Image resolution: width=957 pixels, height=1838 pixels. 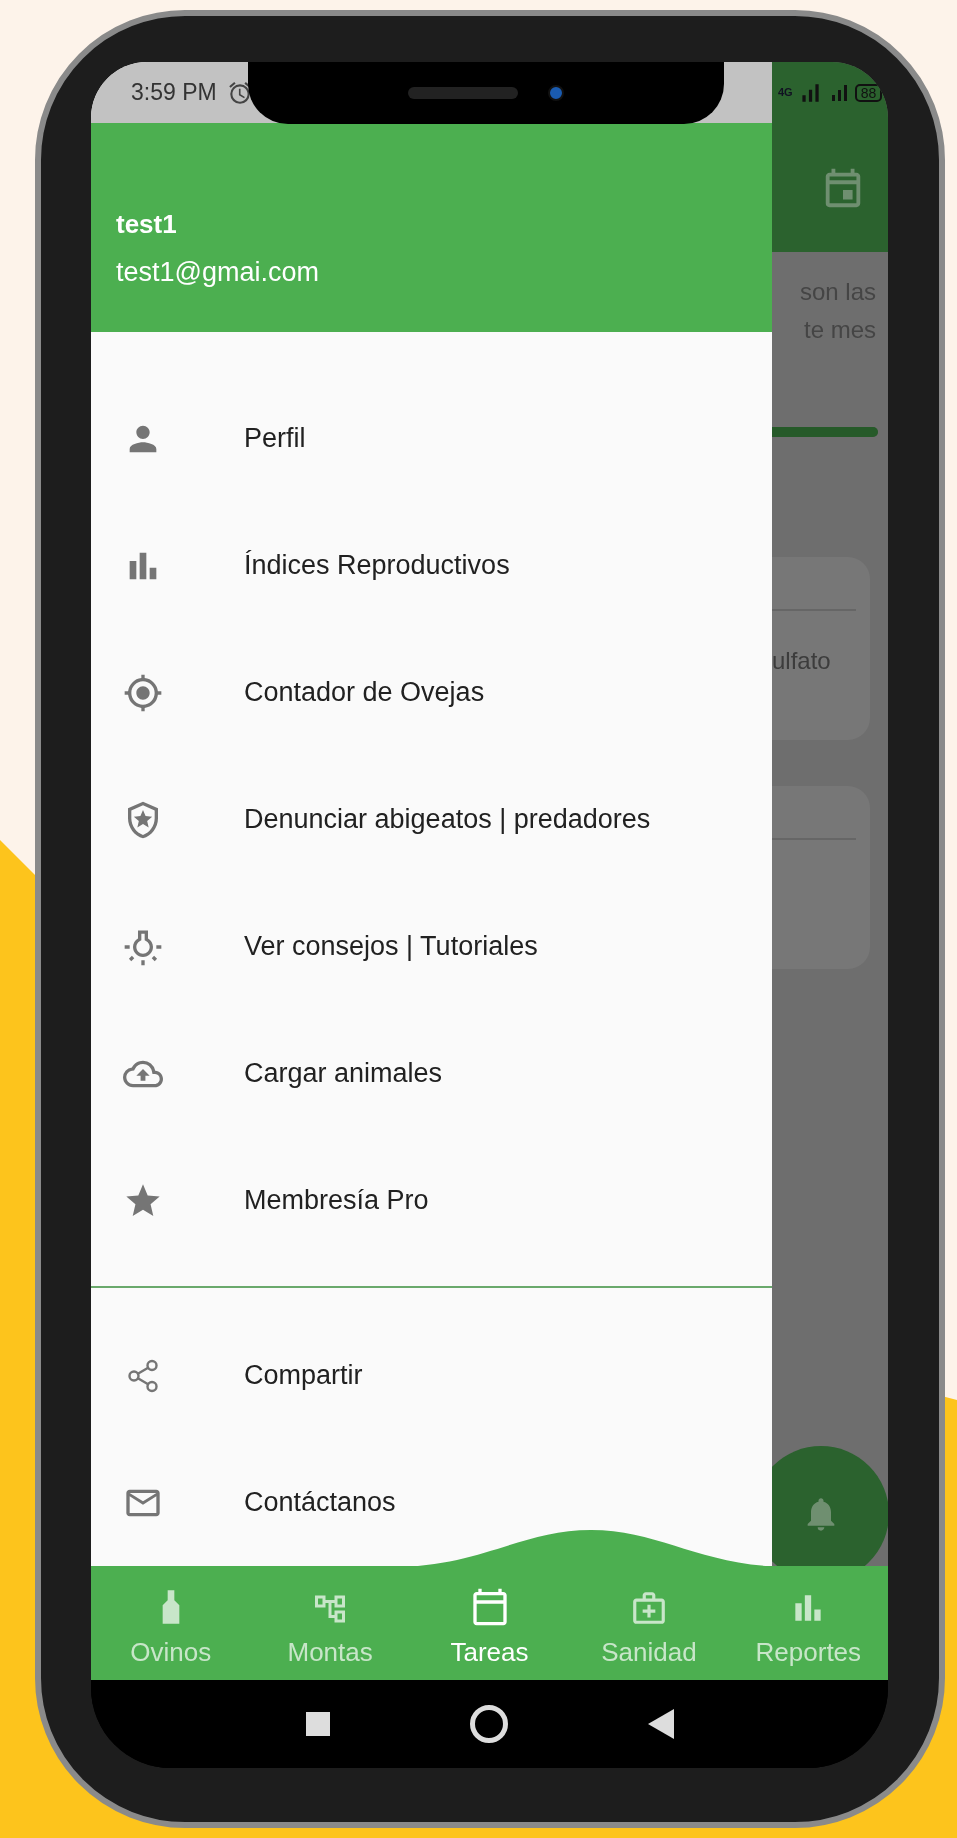 I want to click on network-label: 4G, so click(x=785, y=92).